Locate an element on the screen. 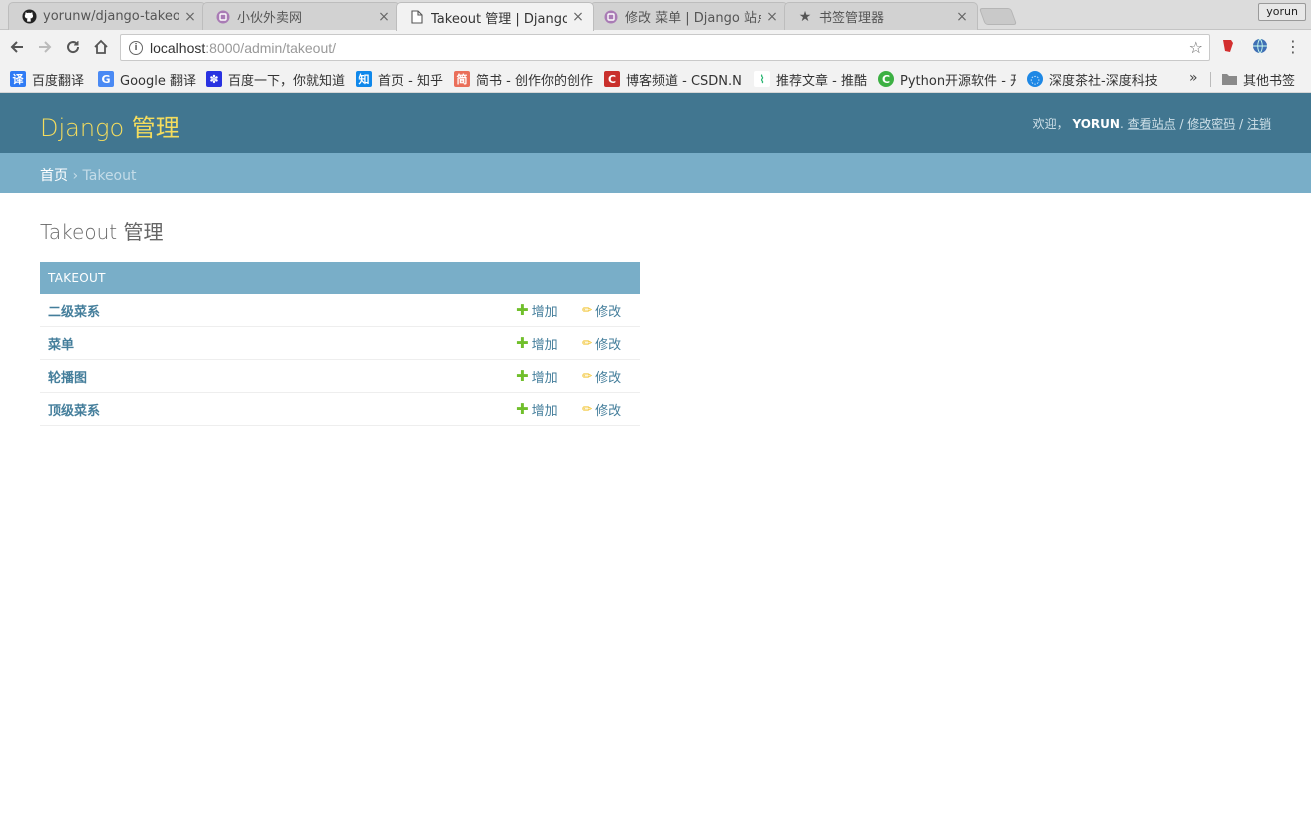 This screenshot has height=837, width=1311. breadcrumb: 首页 › Takeout is located at coordinates (655, 173).